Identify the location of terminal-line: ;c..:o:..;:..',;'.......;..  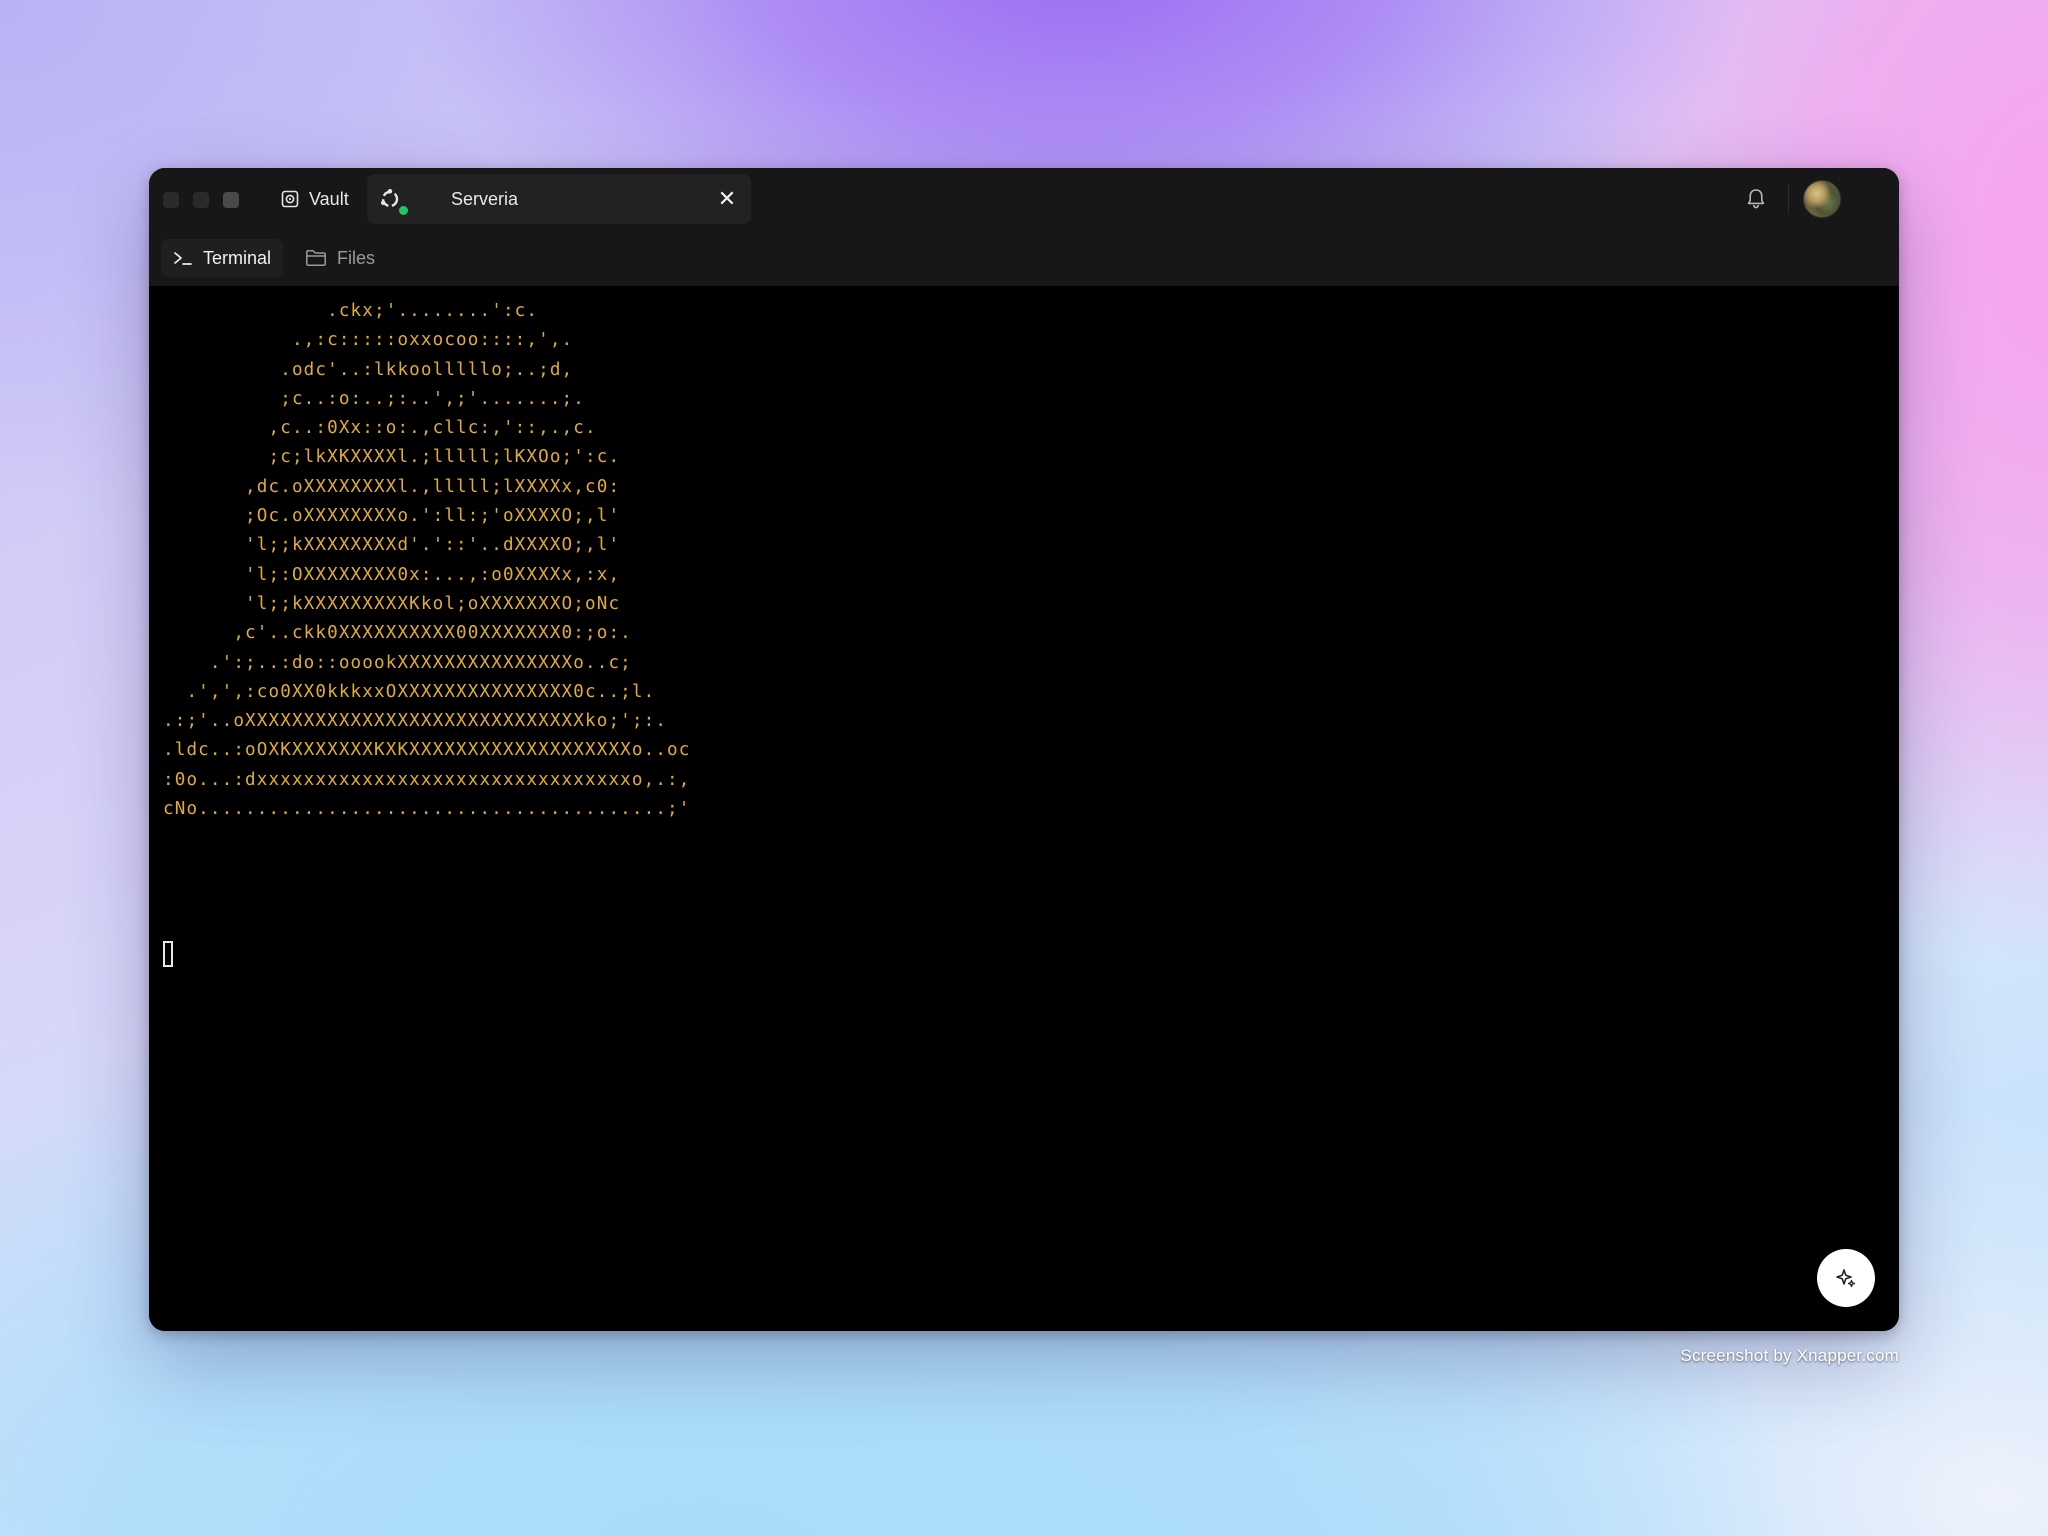
(374, 398).